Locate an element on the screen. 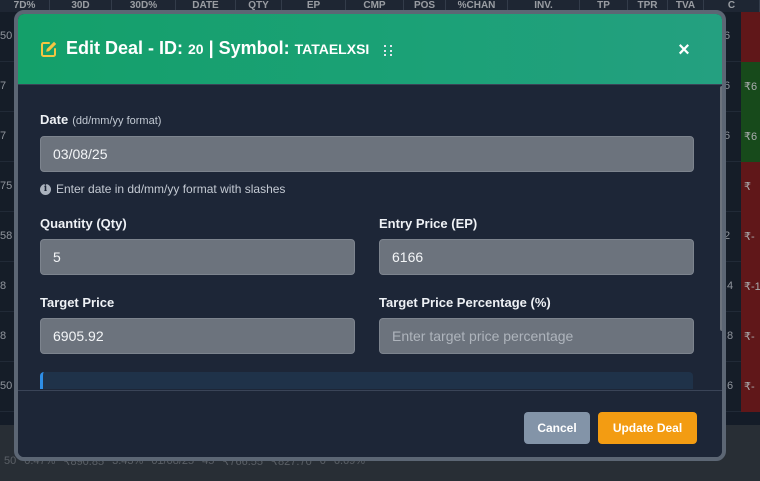 This screenshot has height=481, width=760. cancel-button: Cancel is located at coordinates (557, 428).